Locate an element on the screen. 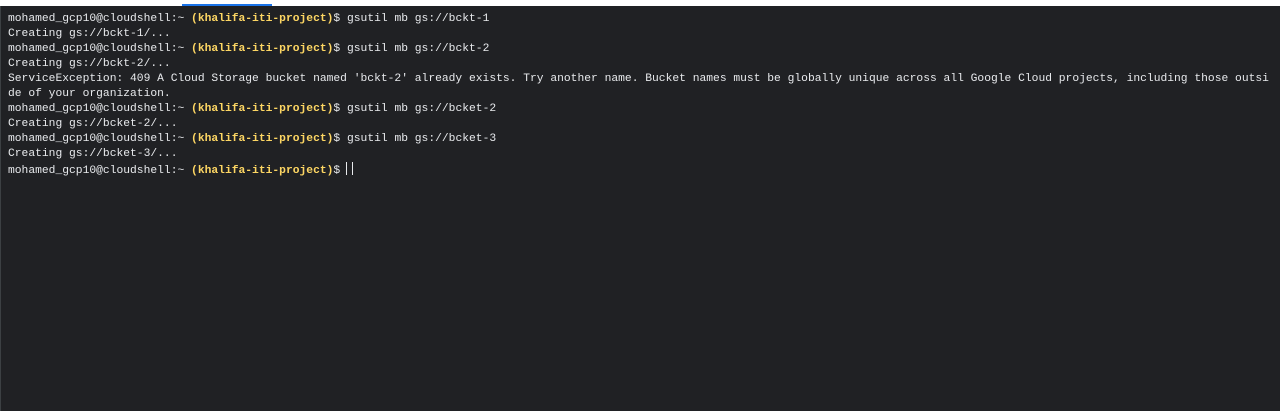  command-text: gsutil mb gs://bckt-1 is located at coordinates (418, 19).